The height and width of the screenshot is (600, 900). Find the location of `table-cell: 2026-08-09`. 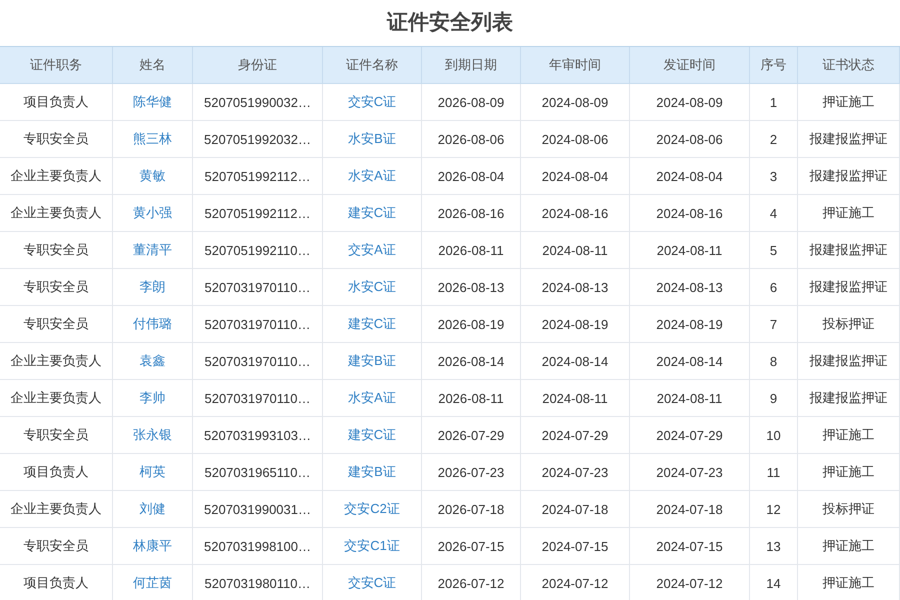

table-cell: 2026-08-09 is located at coordinates (471, 102).